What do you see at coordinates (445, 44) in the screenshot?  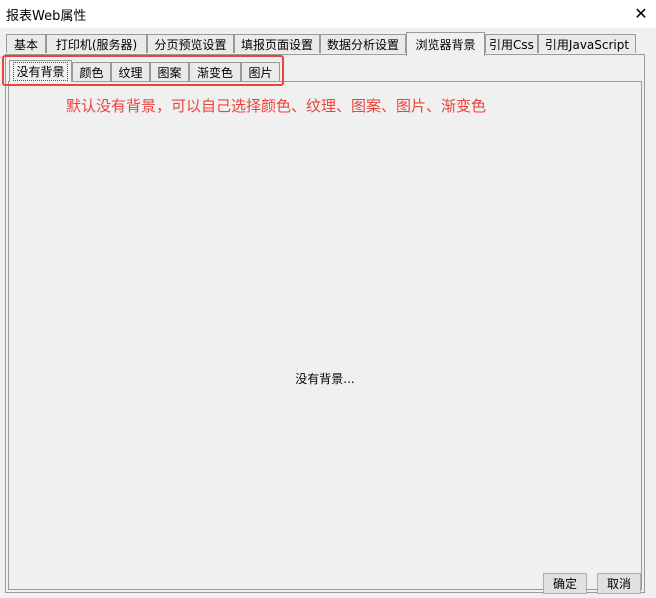 I see `tab-browser-background: 浏览器背景` at bounding box center [445, 44].